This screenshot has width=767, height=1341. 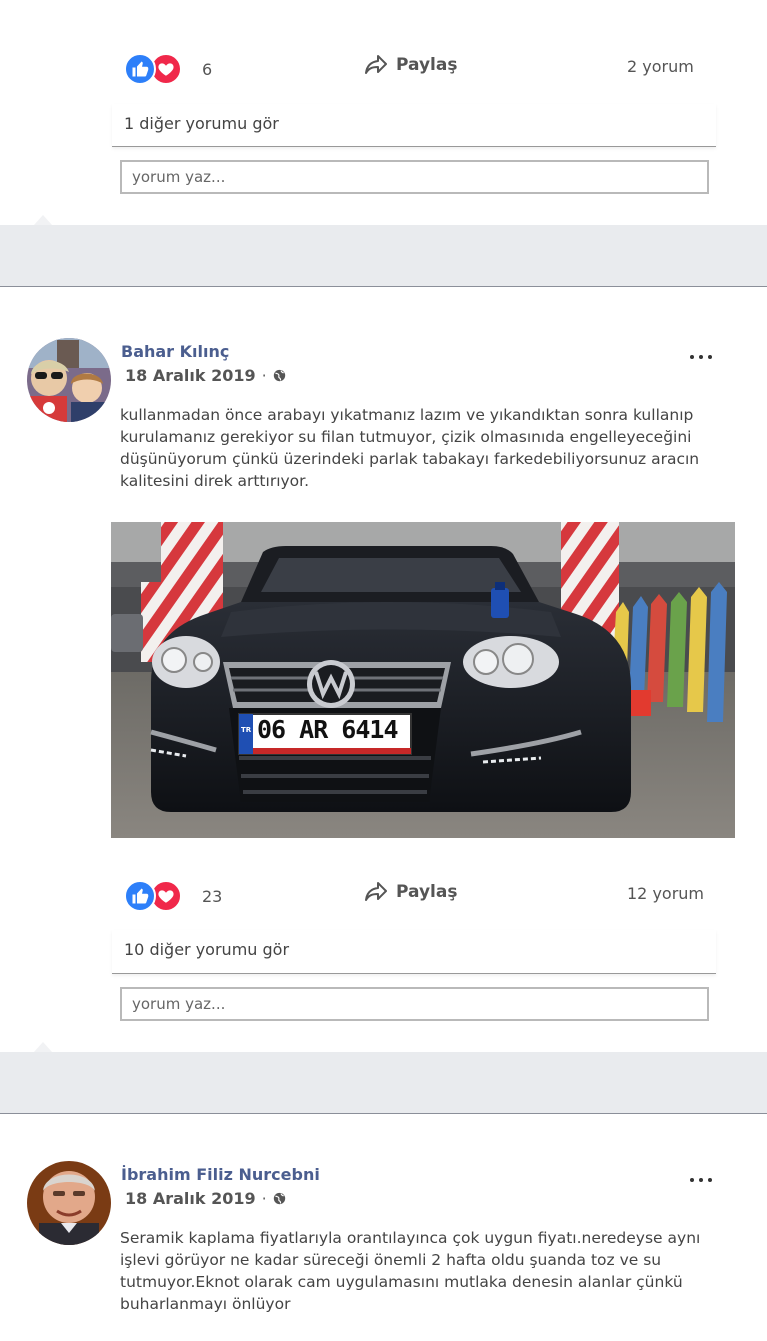 I want to click on see-more-comments: 10 diğer yorumu gör, so click(x=414, y=952).